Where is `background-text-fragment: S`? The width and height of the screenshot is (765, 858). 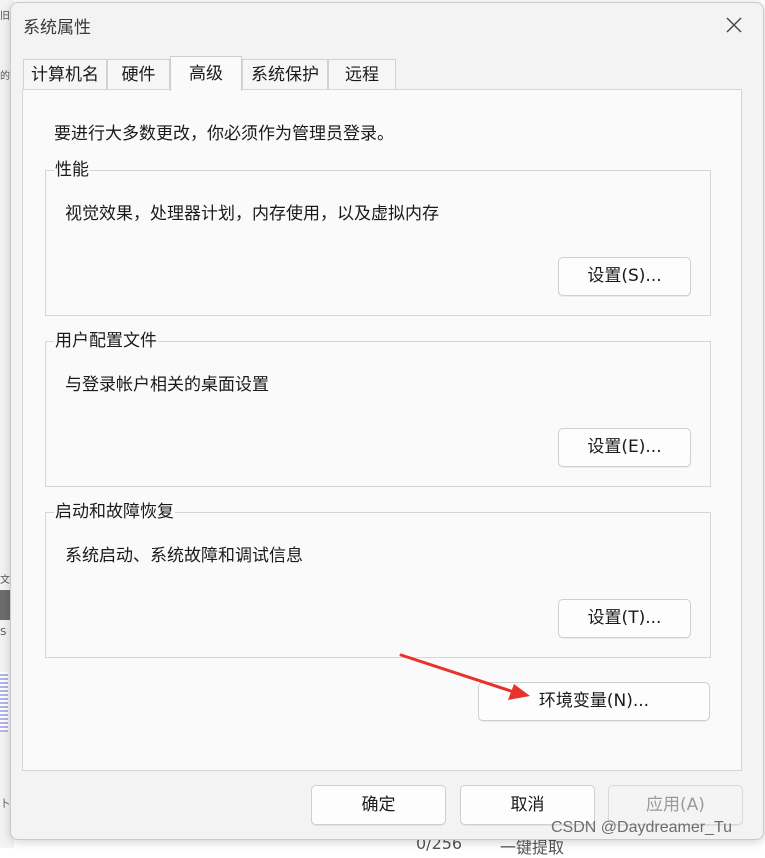
background-text-fragment: S is located at coordinates (3, 632).